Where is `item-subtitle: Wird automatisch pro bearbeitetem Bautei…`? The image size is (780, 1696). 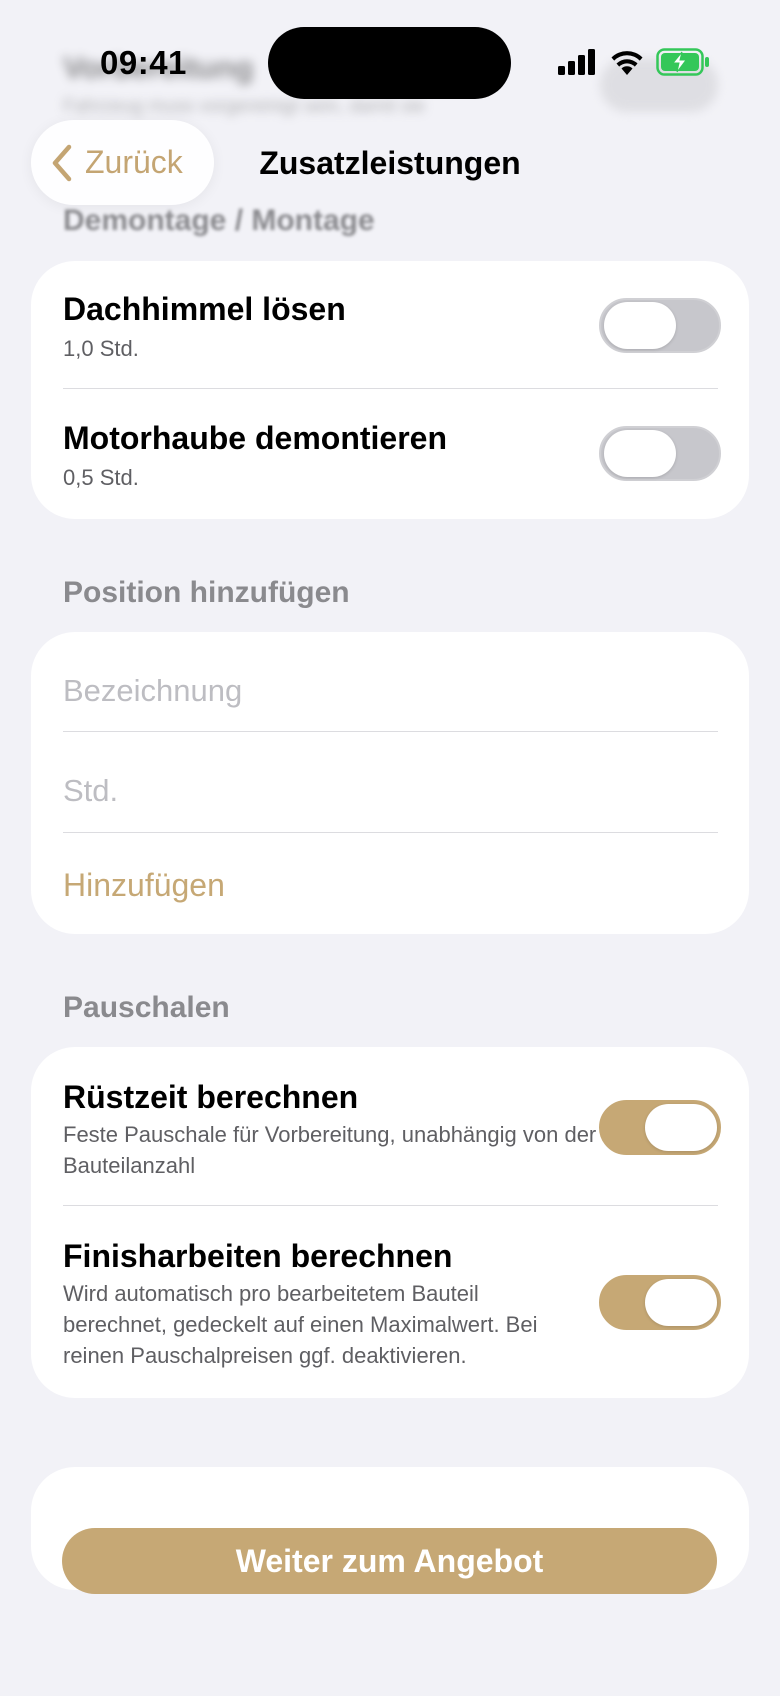 item-subtitle: Wird automatisch pro bearbeitetem Bautei… is located at coordinates (300, 1324).